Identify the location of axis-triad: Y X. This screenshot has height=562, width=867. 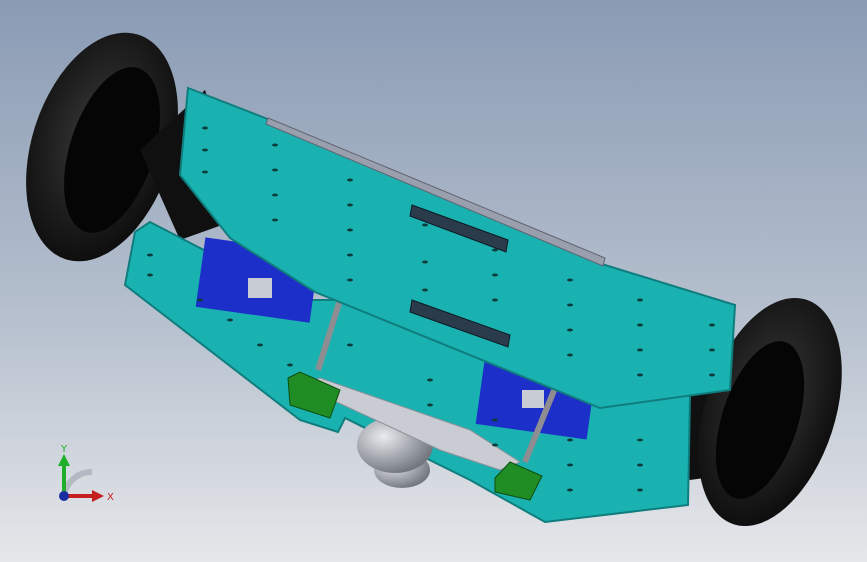
(86, 473).